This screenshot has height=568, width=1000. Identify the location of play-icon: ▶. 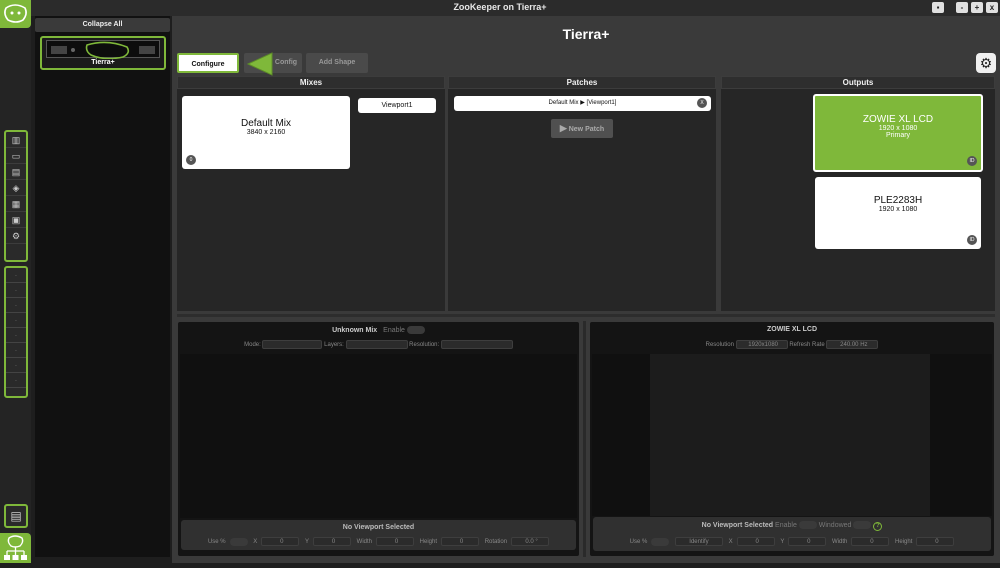
(563, 128).